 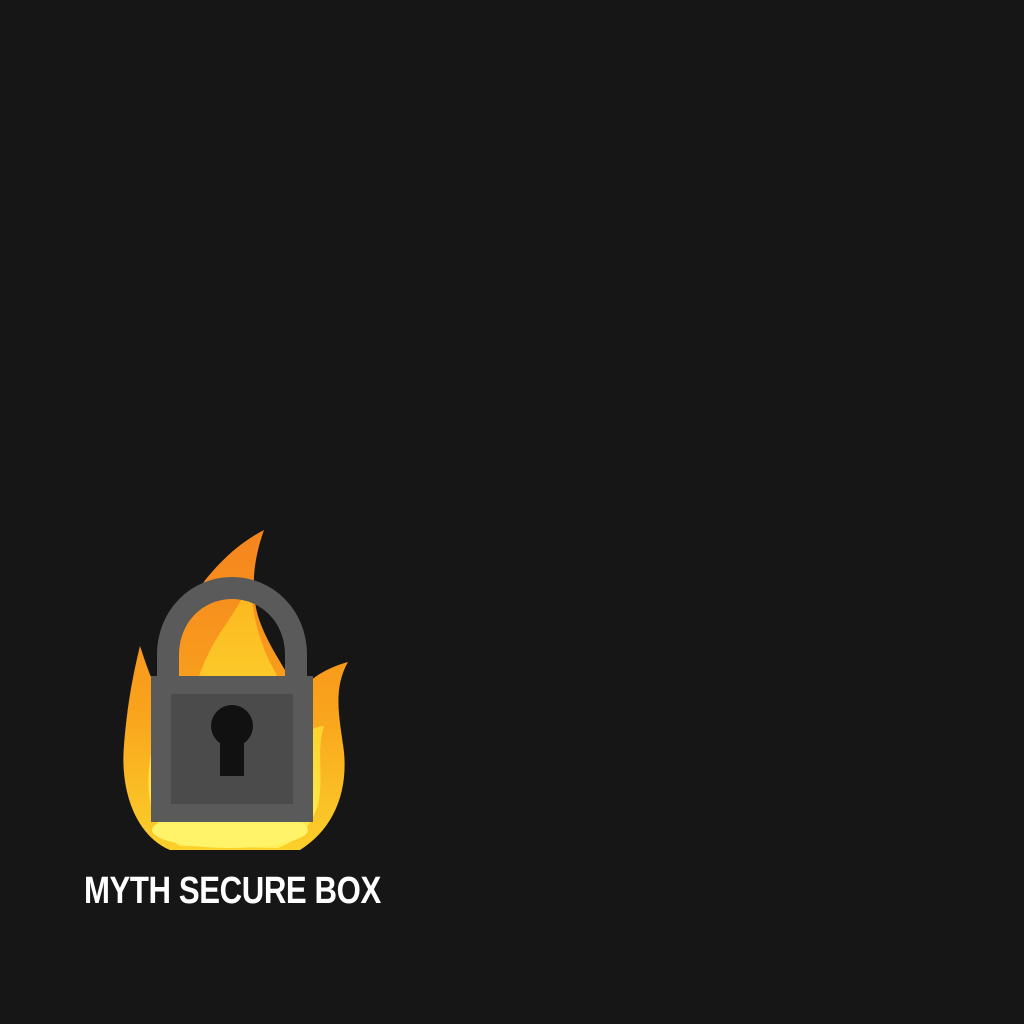 I want to click on app-title: MYTH SECURE BOX, so click(x=232, y=891).